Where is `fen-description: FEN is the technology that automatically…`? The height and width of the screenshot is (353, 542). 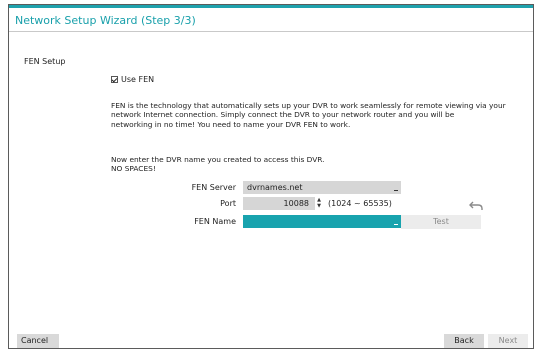 fen-description: FEN is the technology that automatically… is located at coordinates (326, 115).